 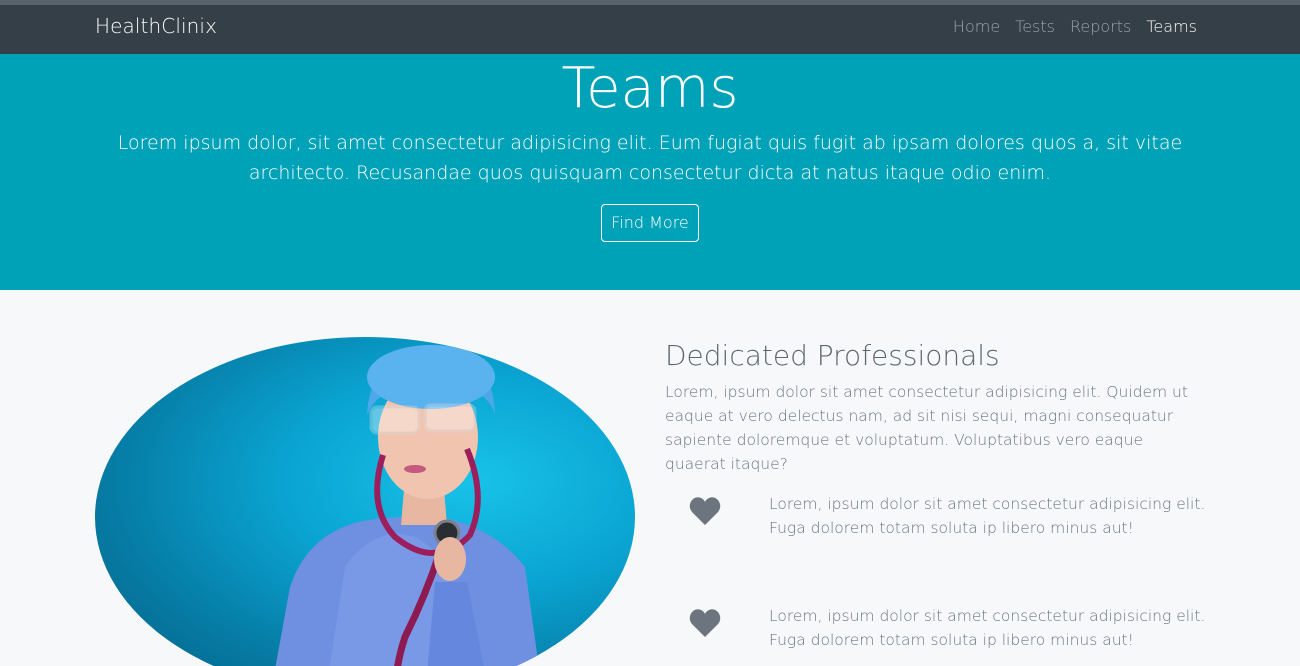 What do you see at coordinates (1035, 26) in the screenshot?
I see `nav-link-tests: Tests` at bounding box center [1035, 26].